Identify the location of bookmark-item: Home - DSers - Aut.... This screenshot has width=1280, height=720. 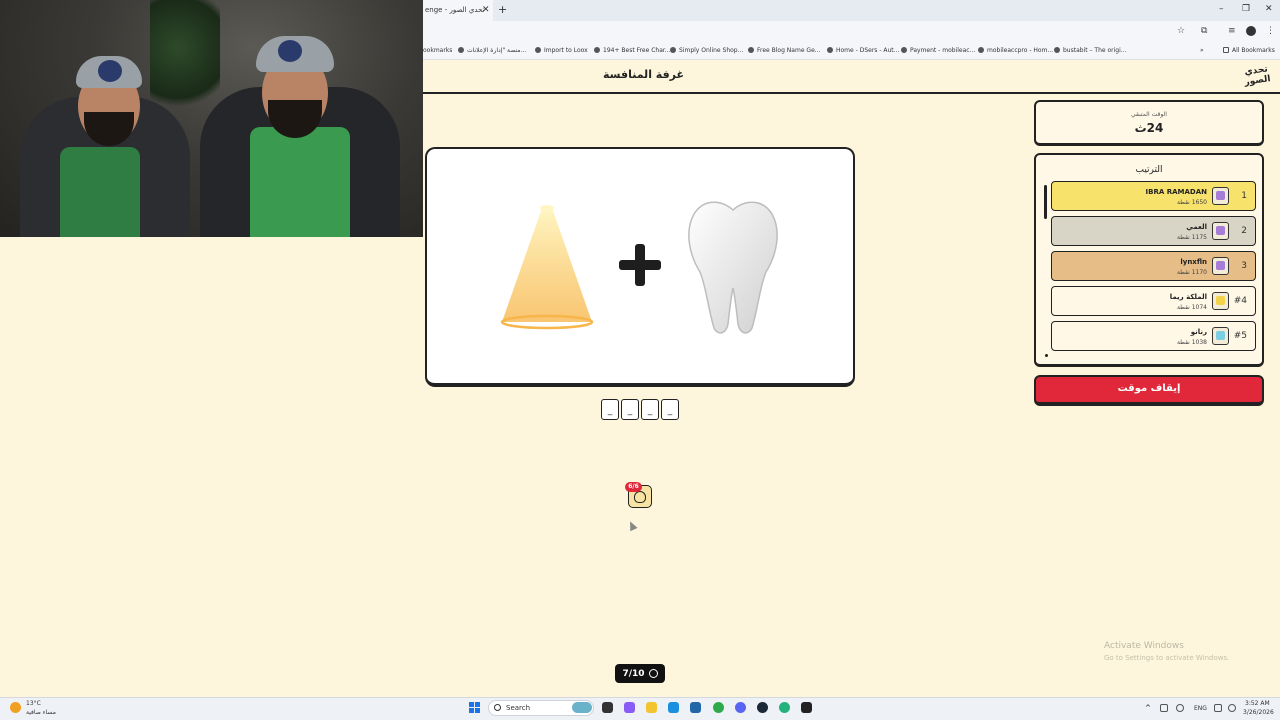
(863, 50).